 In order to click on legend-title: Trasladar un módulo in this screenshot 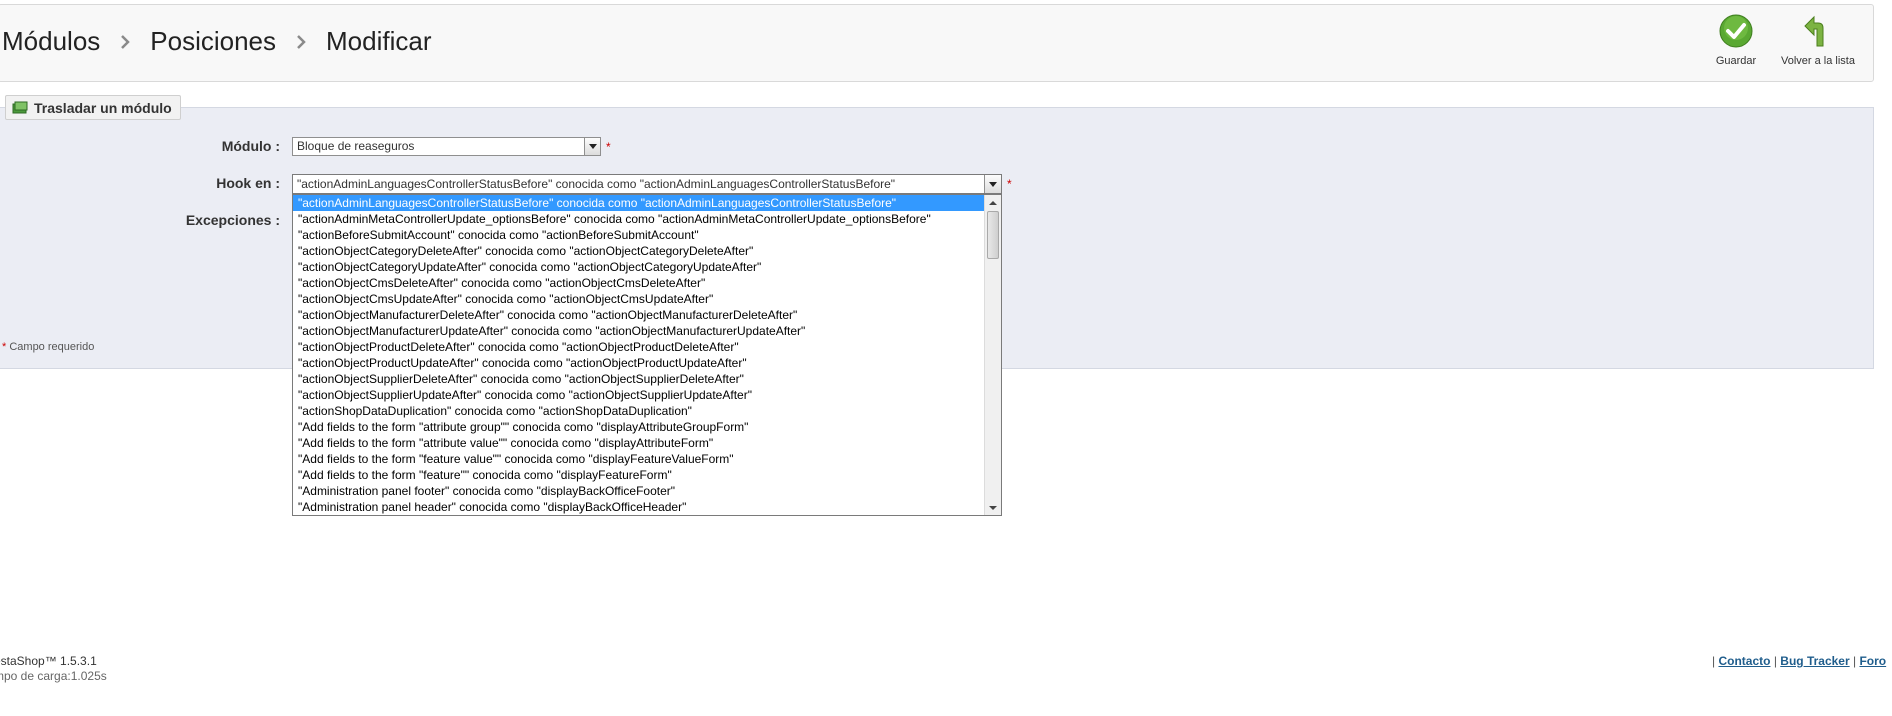, I will do `click(103, 107)`.